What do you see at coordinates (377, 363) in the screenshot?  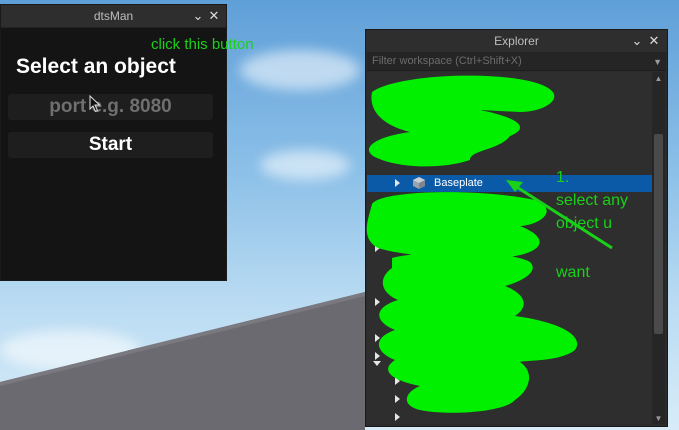 I see `collapse-arrow-icon` at bounding box center [377, 363].